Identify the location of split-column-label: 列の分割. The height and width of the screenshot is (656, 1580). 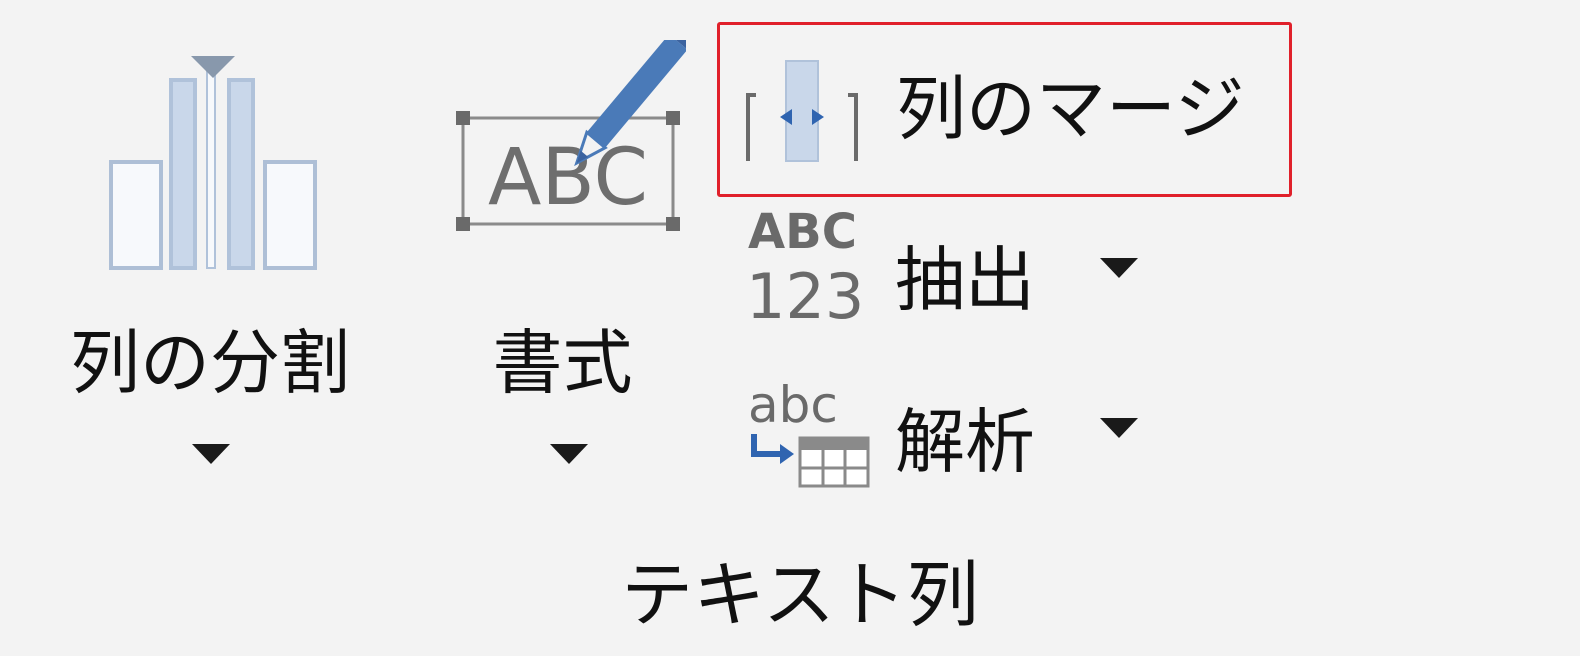
(210, 363).